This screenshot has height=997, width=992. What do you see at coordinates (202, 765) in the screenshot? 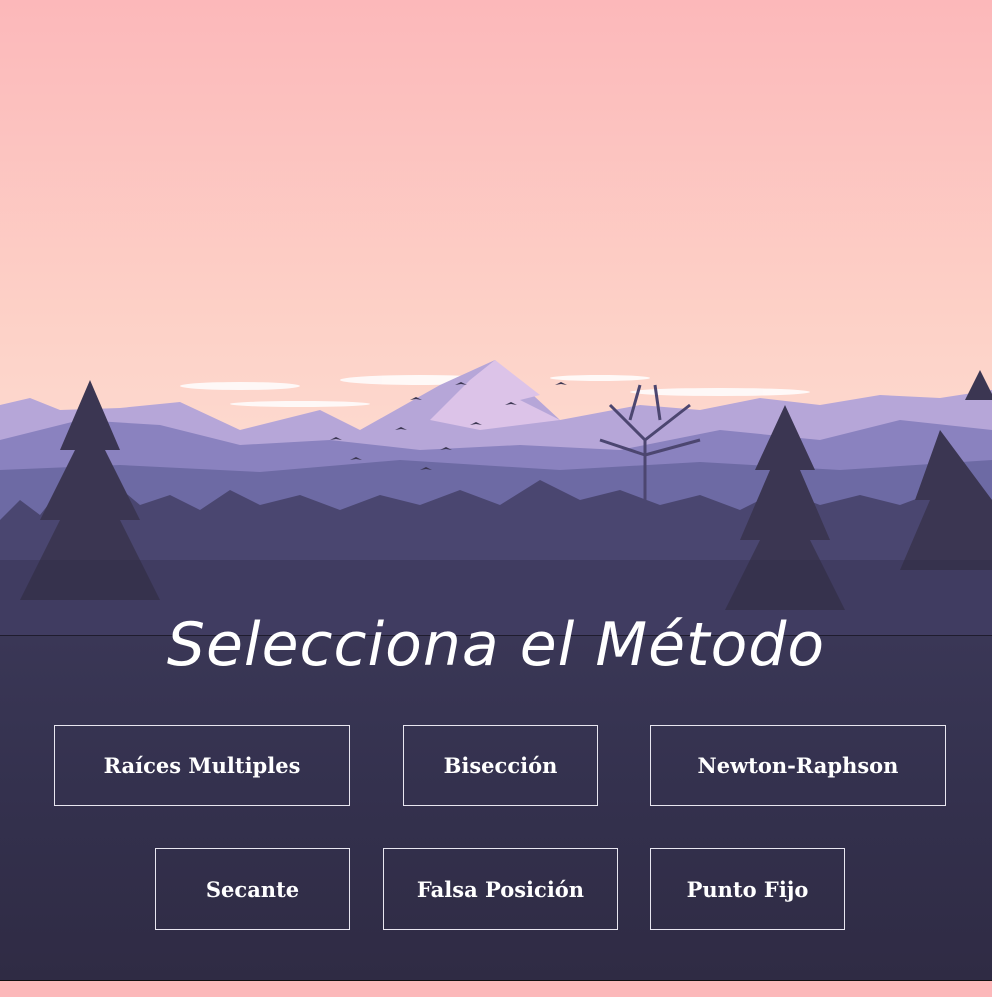
I see `raices-multiples-button: Raíces Multiples` at bounding box center [202, 765].